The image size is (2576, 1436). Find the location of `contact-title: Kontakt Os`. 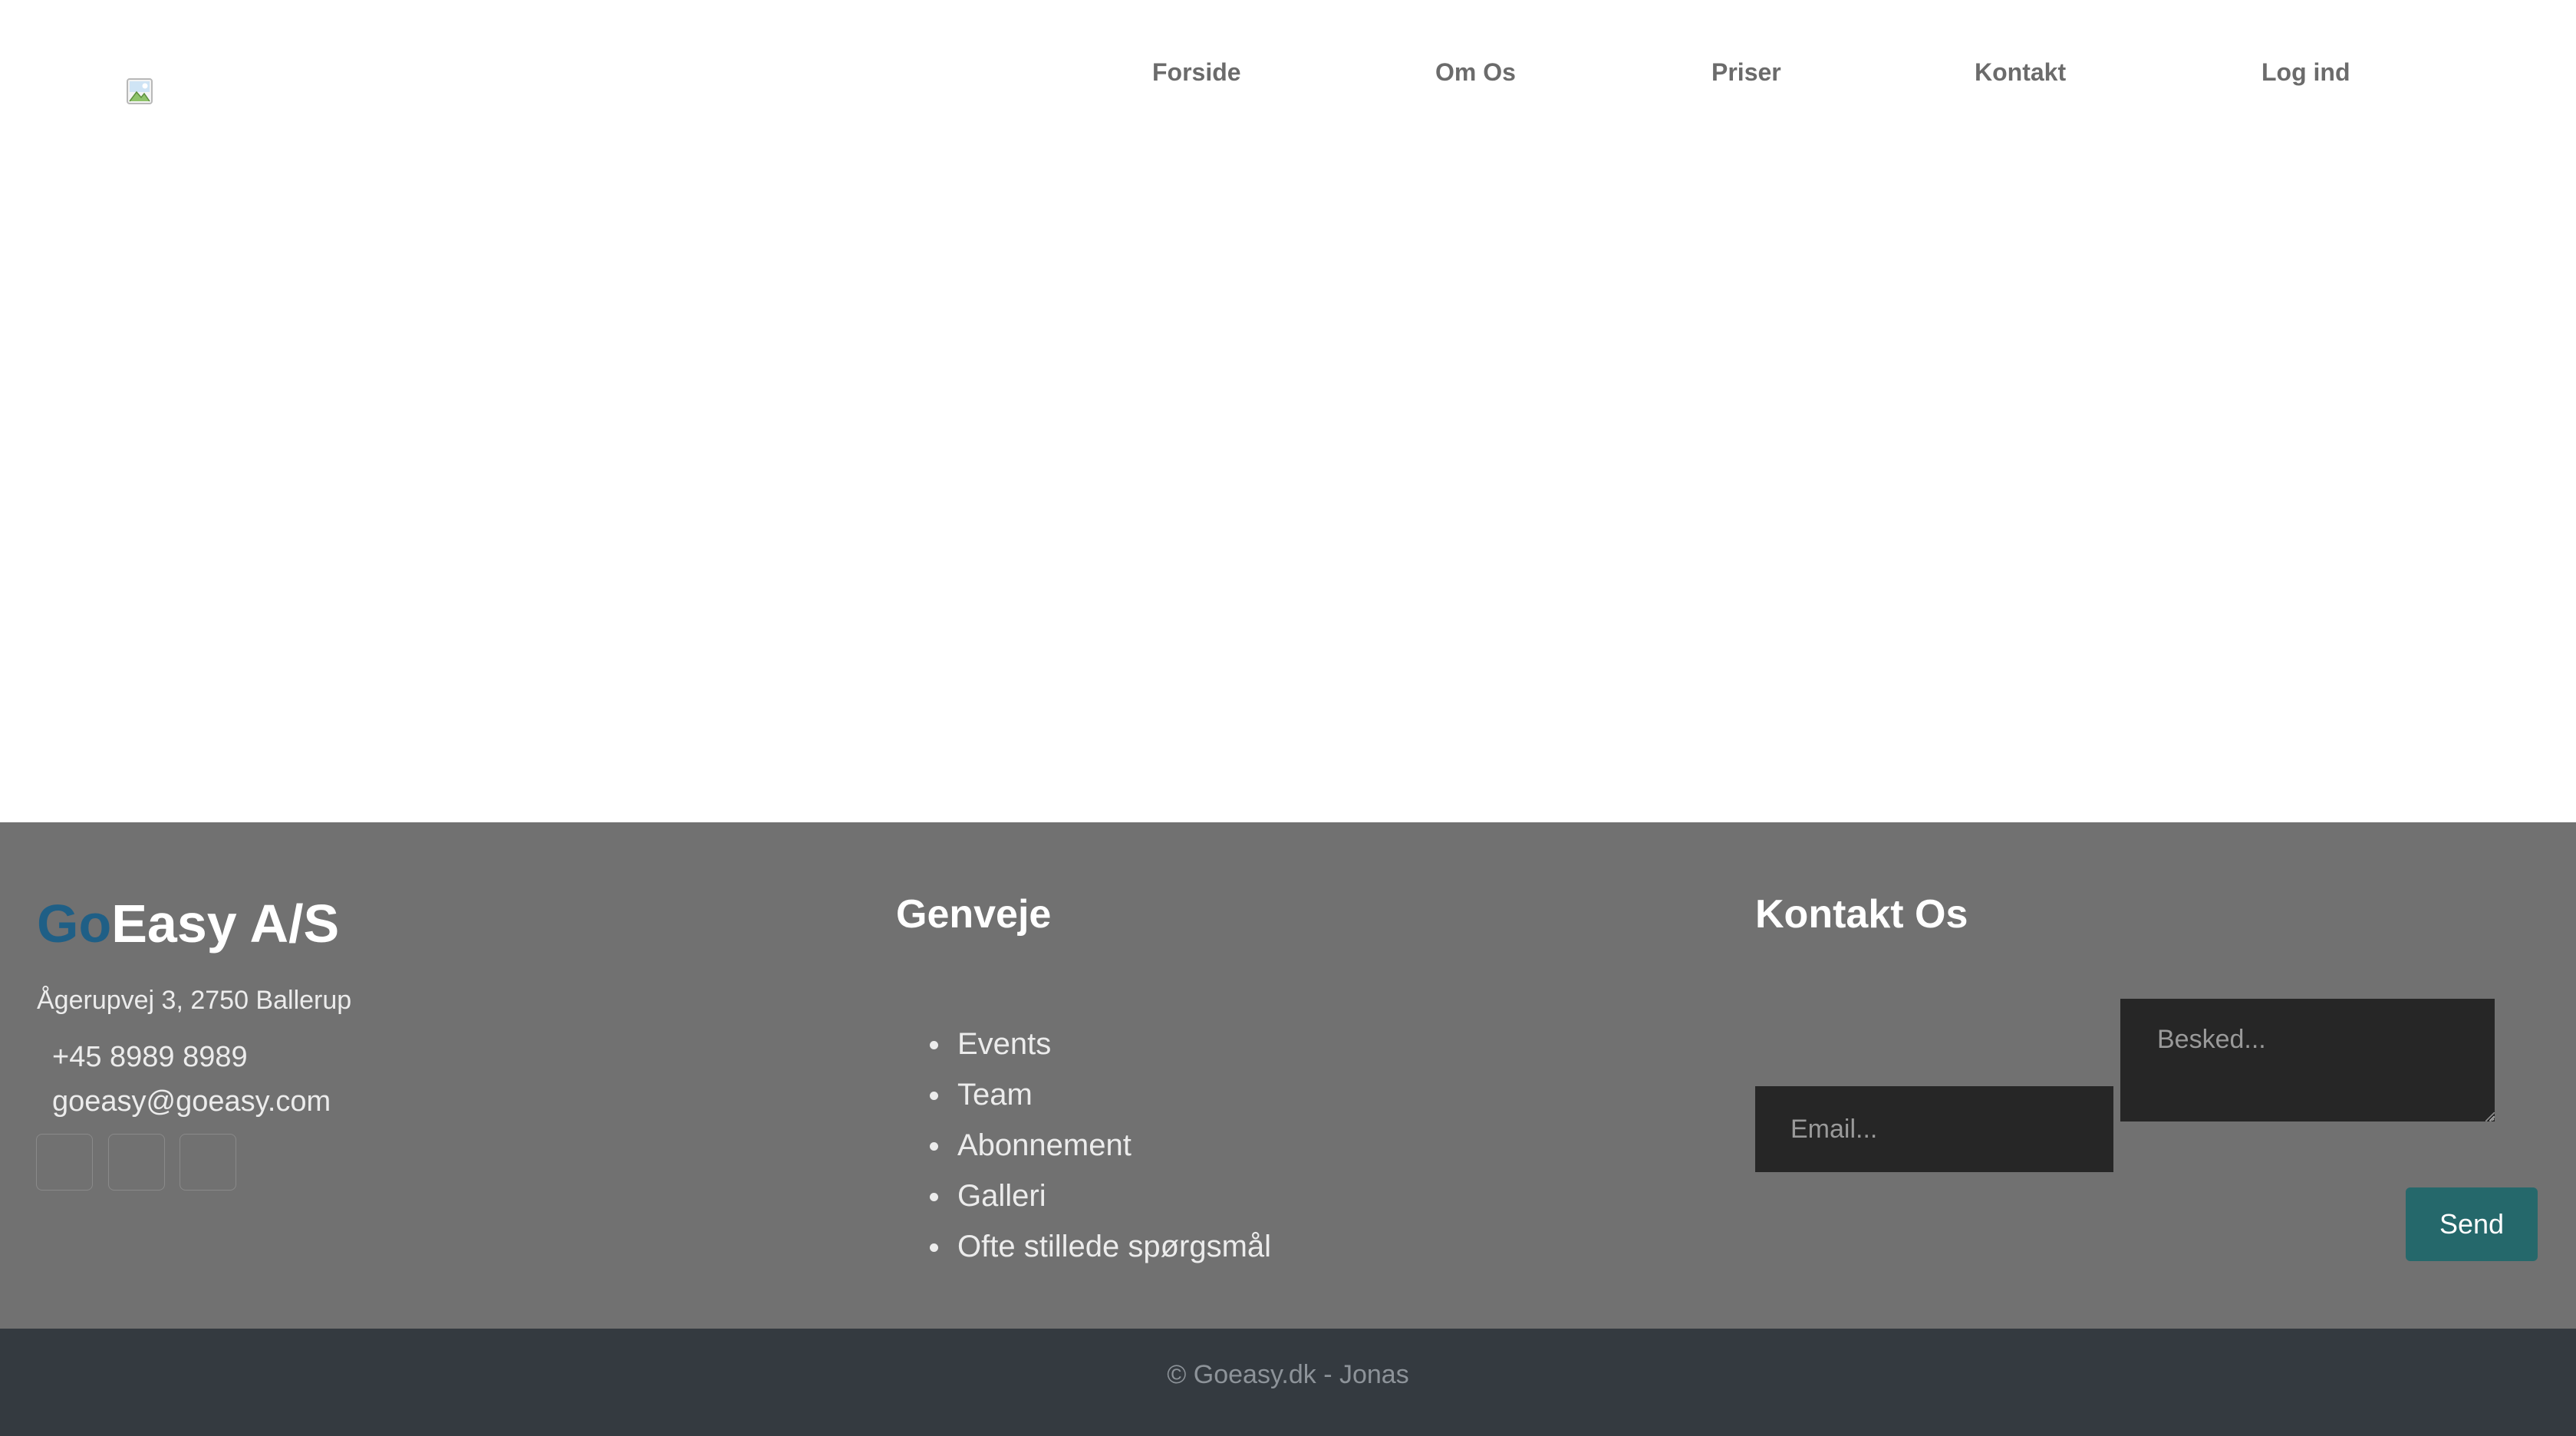

contact-title: Kontakt Os is located at coordinates (1861, 915).